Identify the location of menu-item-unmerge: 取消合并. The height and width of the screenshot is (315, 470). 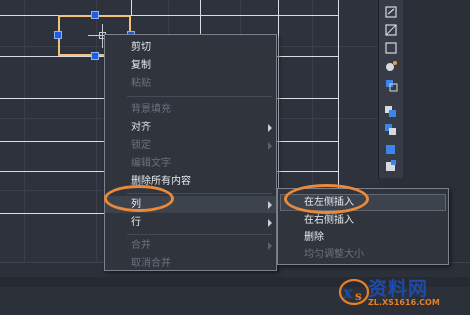
(151, 263).